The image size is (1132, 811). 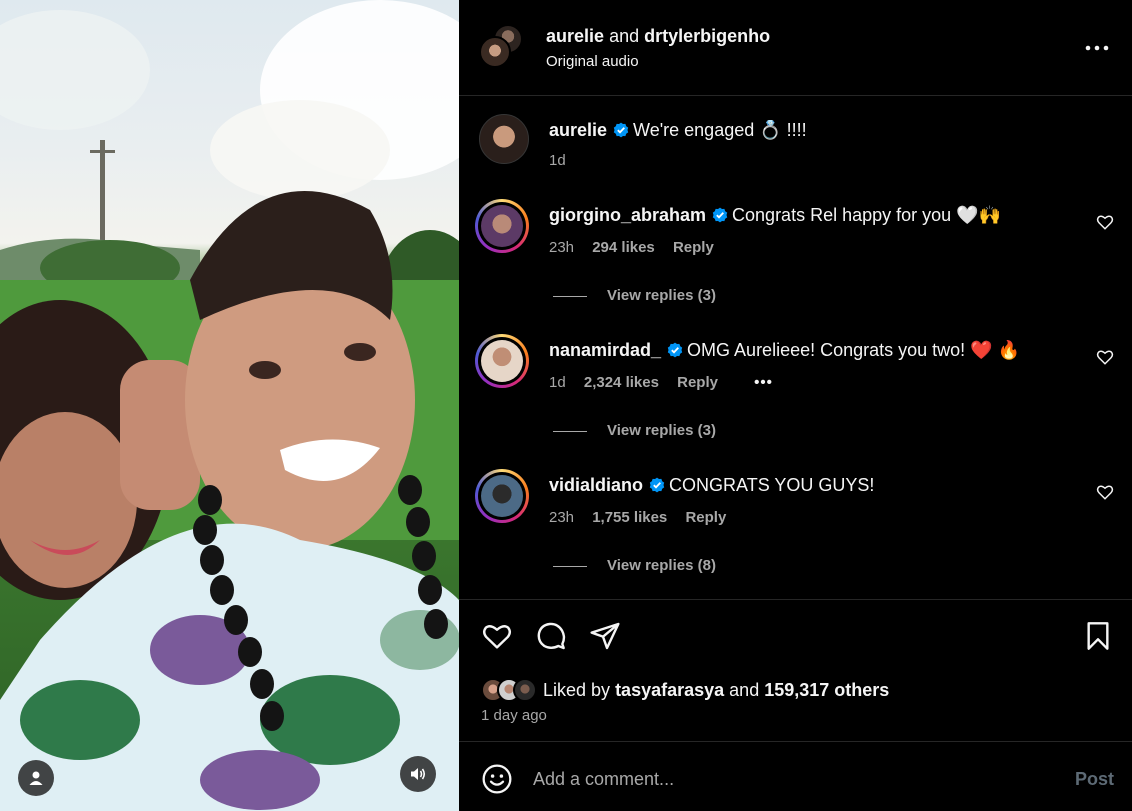 I want to click on comment-text: Congrats Rel happy for you 🤍🙌, so click(x=866, y=215).